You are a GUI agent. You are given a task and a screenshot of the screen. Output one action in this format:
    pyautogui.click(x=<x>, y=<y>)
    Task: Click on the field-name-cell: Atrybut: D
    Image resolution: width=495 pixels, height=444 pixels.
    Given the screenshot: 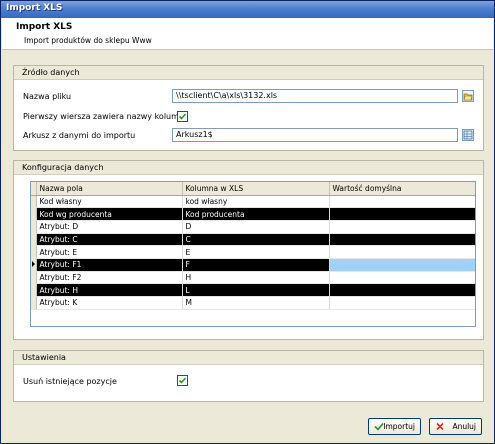 What is the action you would take?
    pyautogui.click(x=109, y=227)
    